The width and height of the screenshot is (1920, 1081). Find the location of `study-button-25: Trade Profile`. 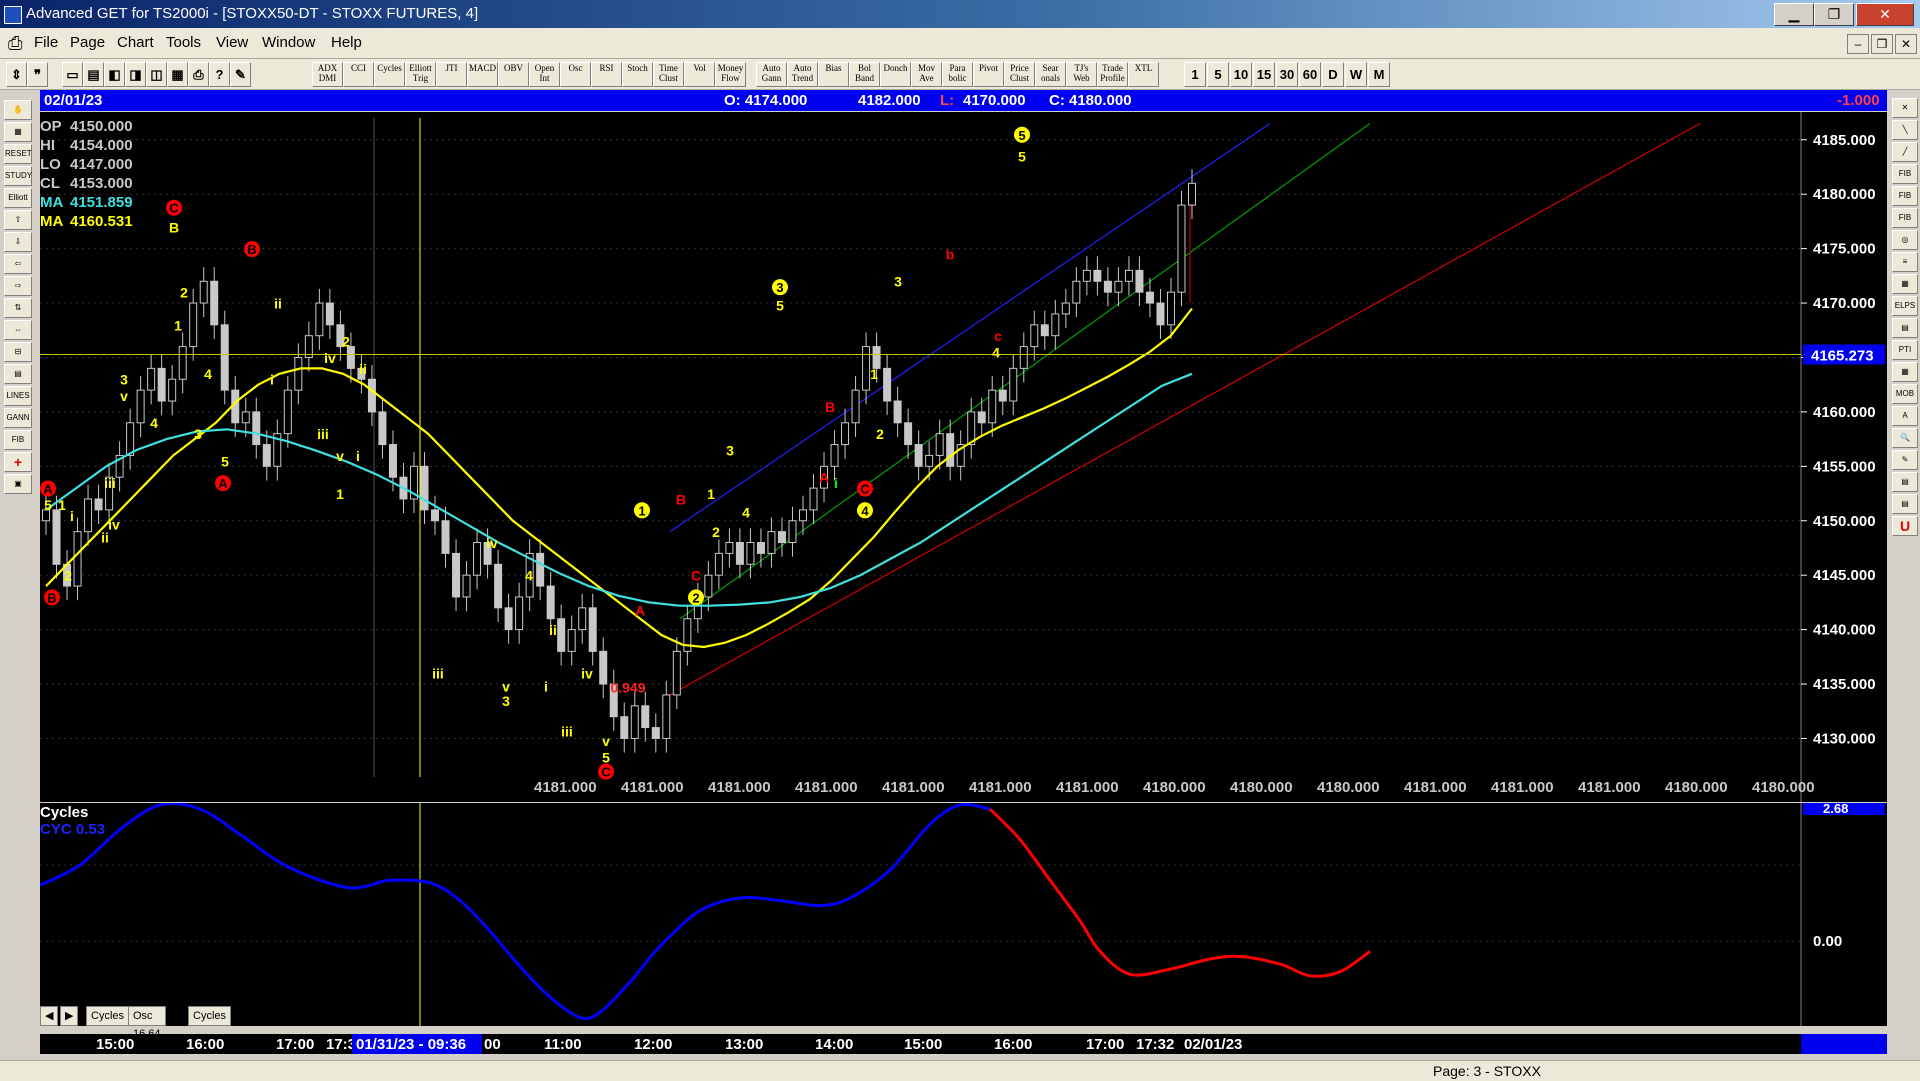

study-button-25: Trade Profile is located at coordinates (1112, 74).